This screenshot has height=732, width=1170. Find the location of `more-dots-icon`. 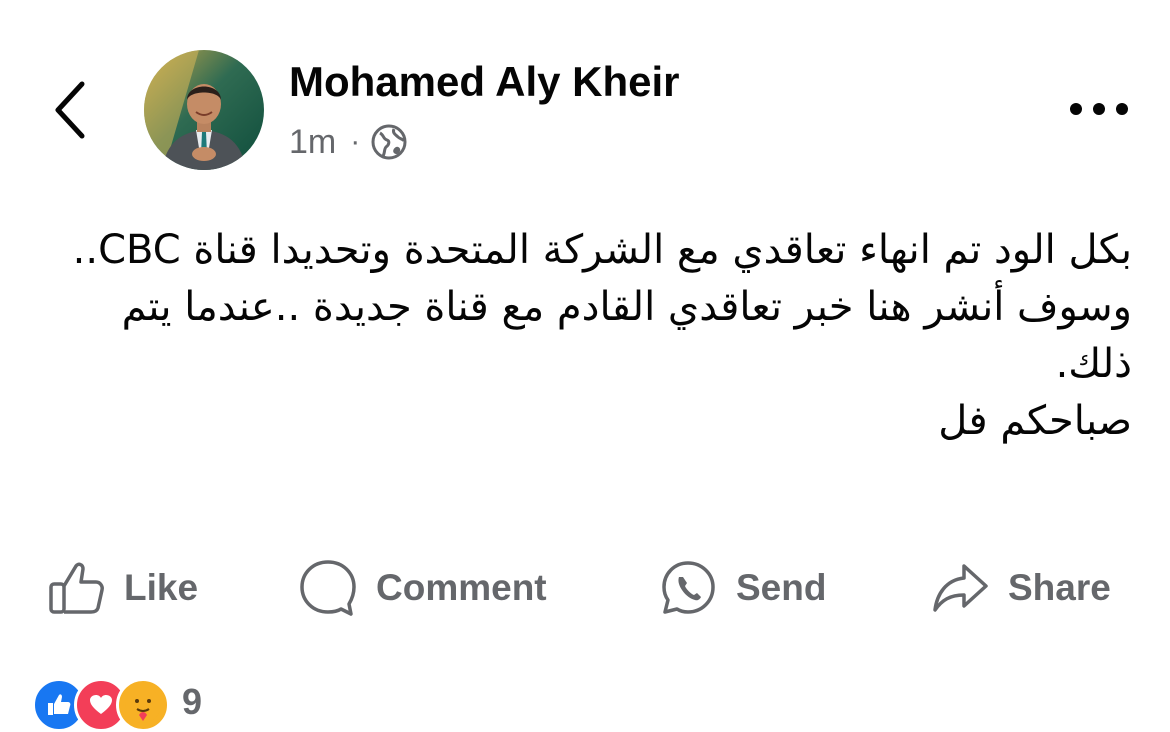

more-dots-icon is located at coordinates (1099, 109).